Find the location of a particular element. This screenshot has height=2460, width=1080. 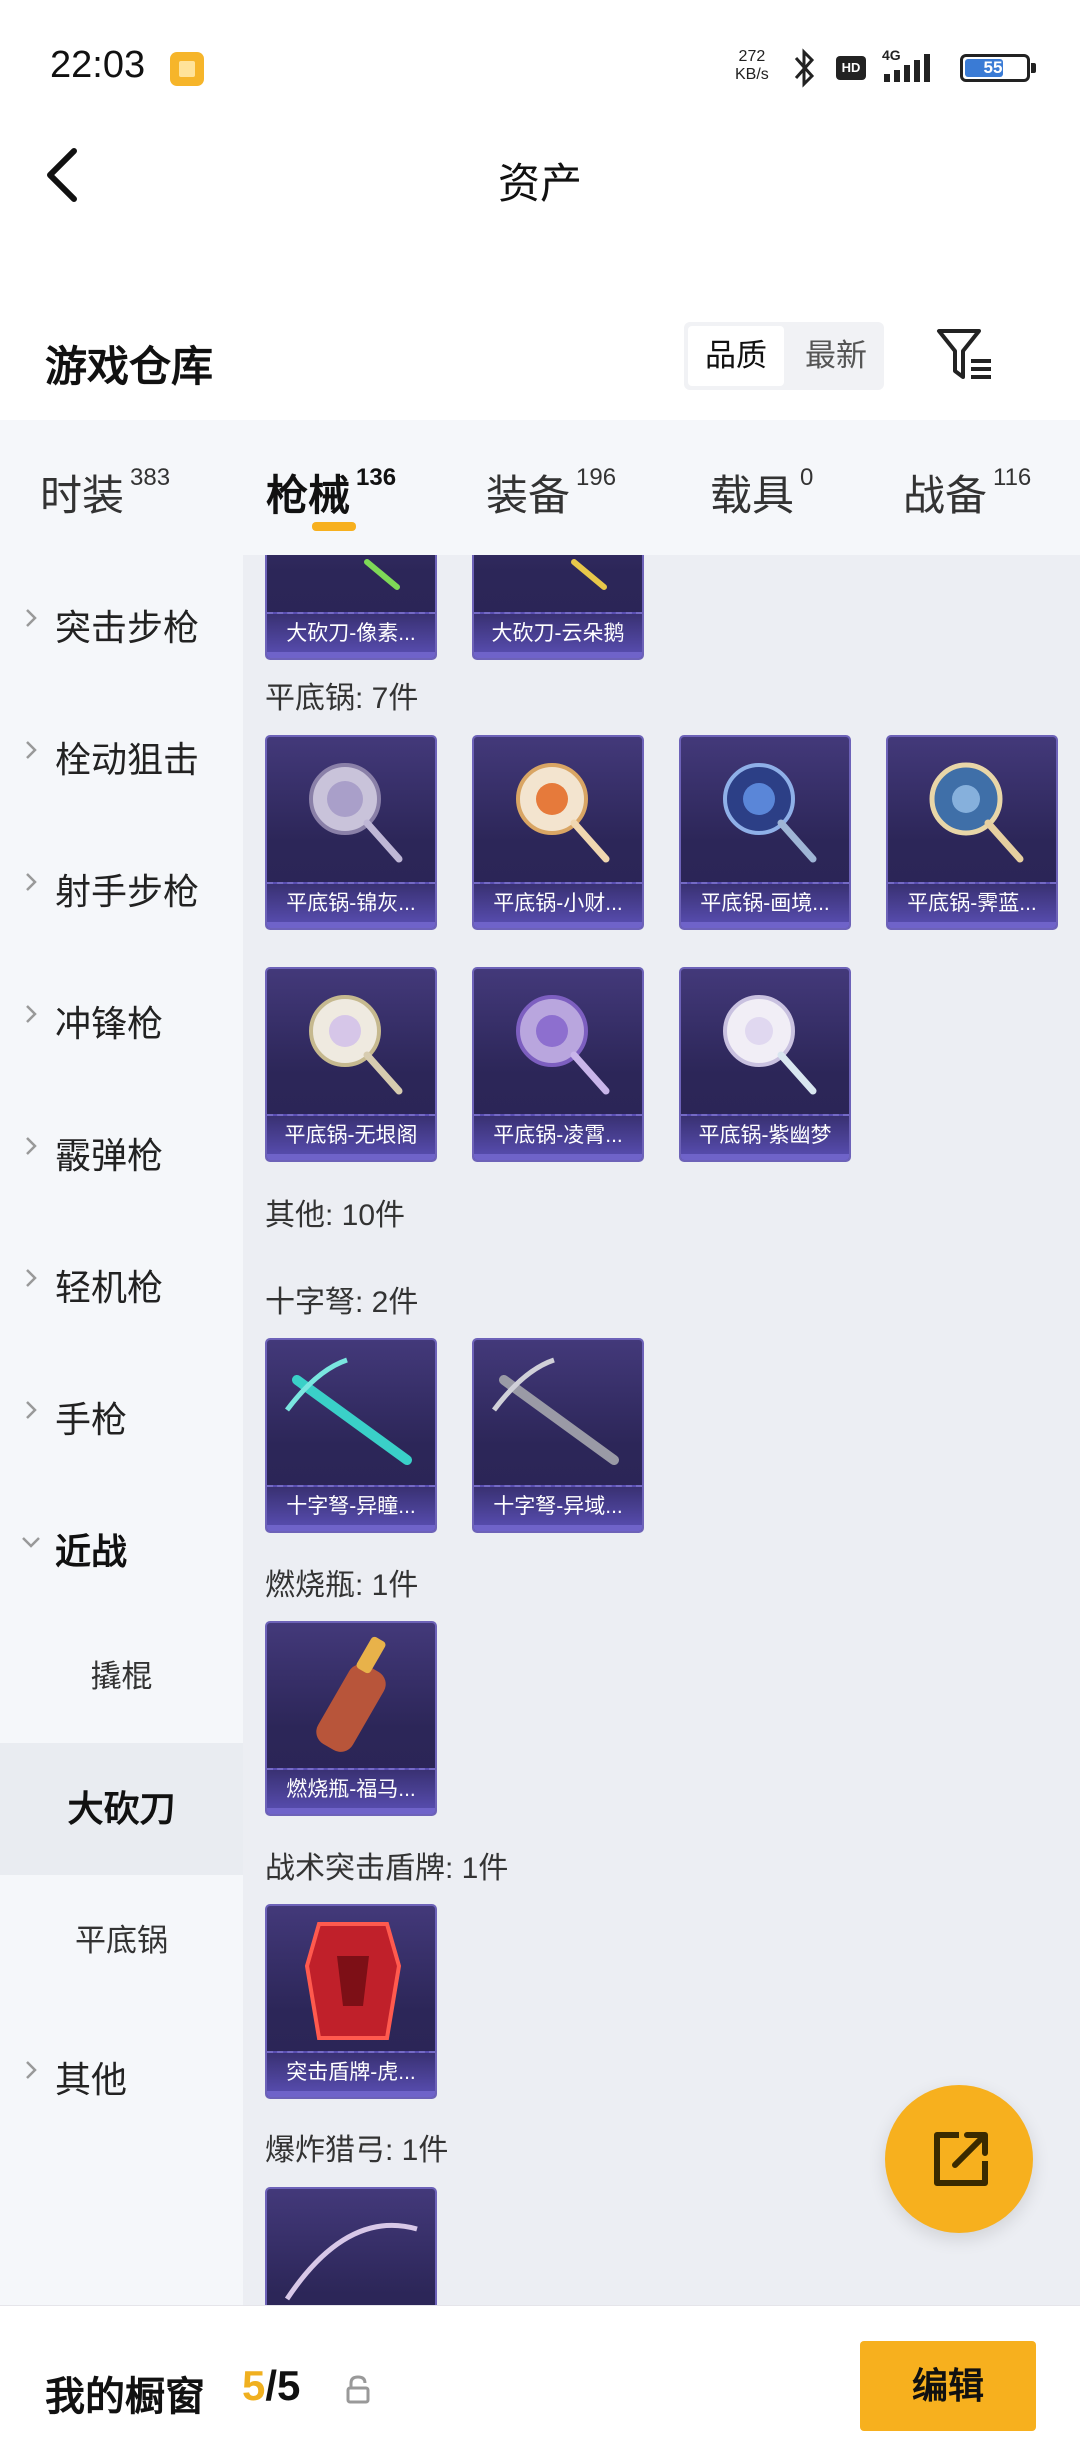

tab-count: 0 is located at coordinates (807, 477).